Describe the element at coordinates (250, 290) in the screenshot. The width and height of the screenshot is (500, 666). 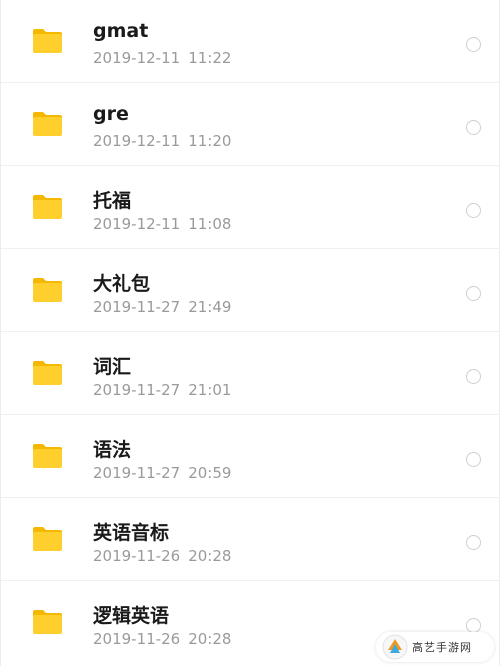
I see `file-row: 大礼包 2019-11-27 21:49` at that location.